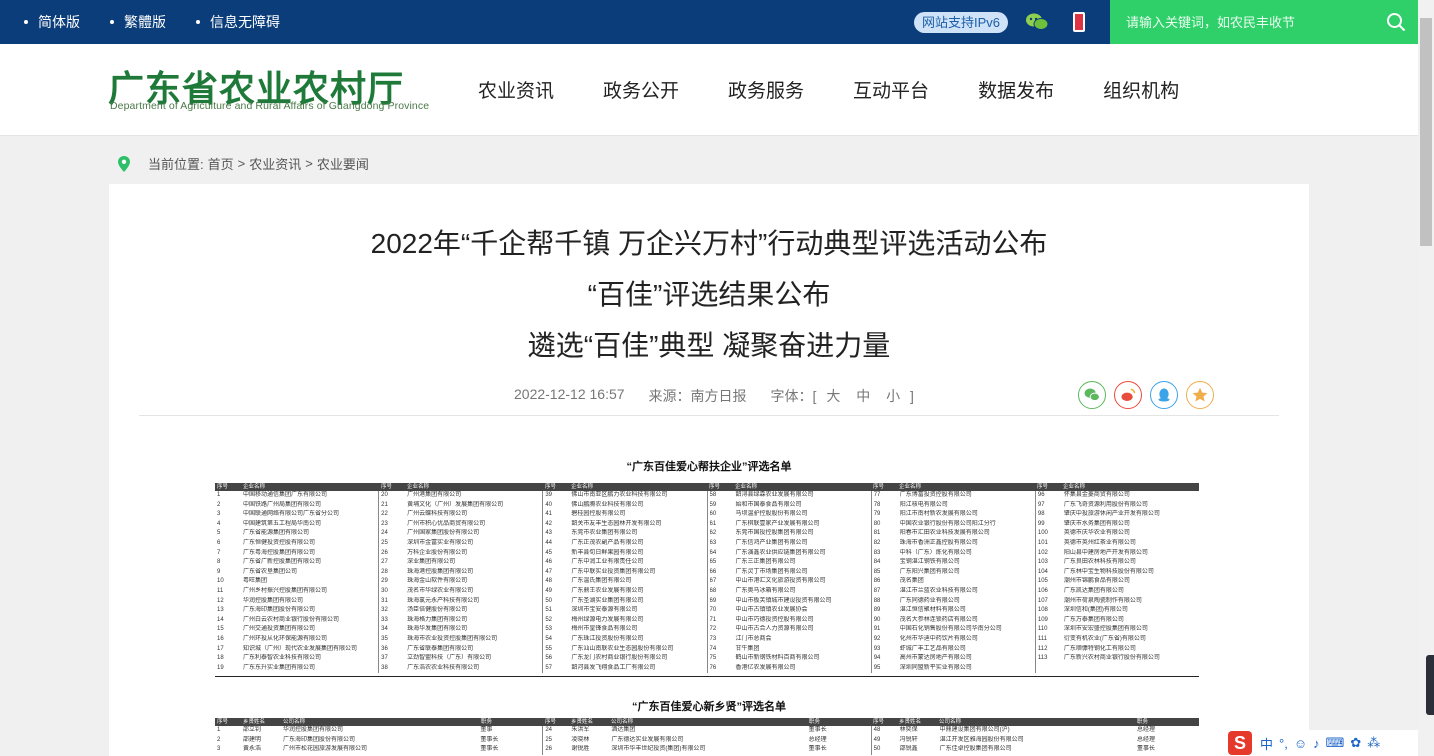 This screenshot has width=1434, height=756. Describe the element at coordinates (937, 629) in the screenshot. I see `table-row: 91 中国石化销售股份有限公司华南分公司` at that location.